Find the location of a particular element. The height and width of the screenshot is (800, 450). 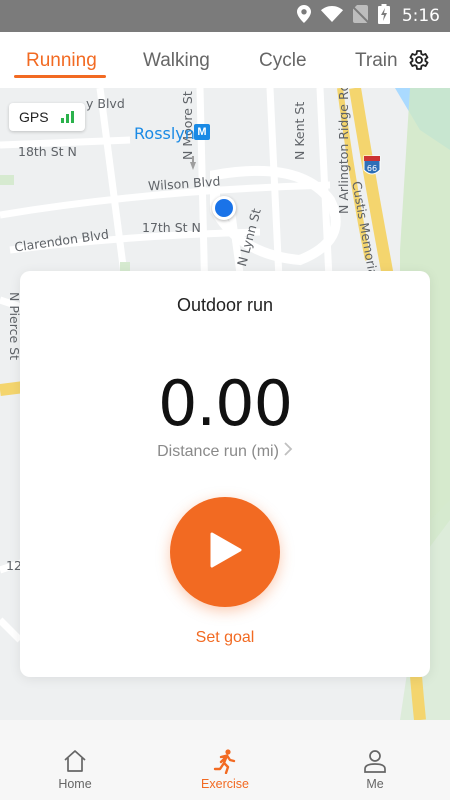

street-label: N Kent St is located at coordinates (299, 130).